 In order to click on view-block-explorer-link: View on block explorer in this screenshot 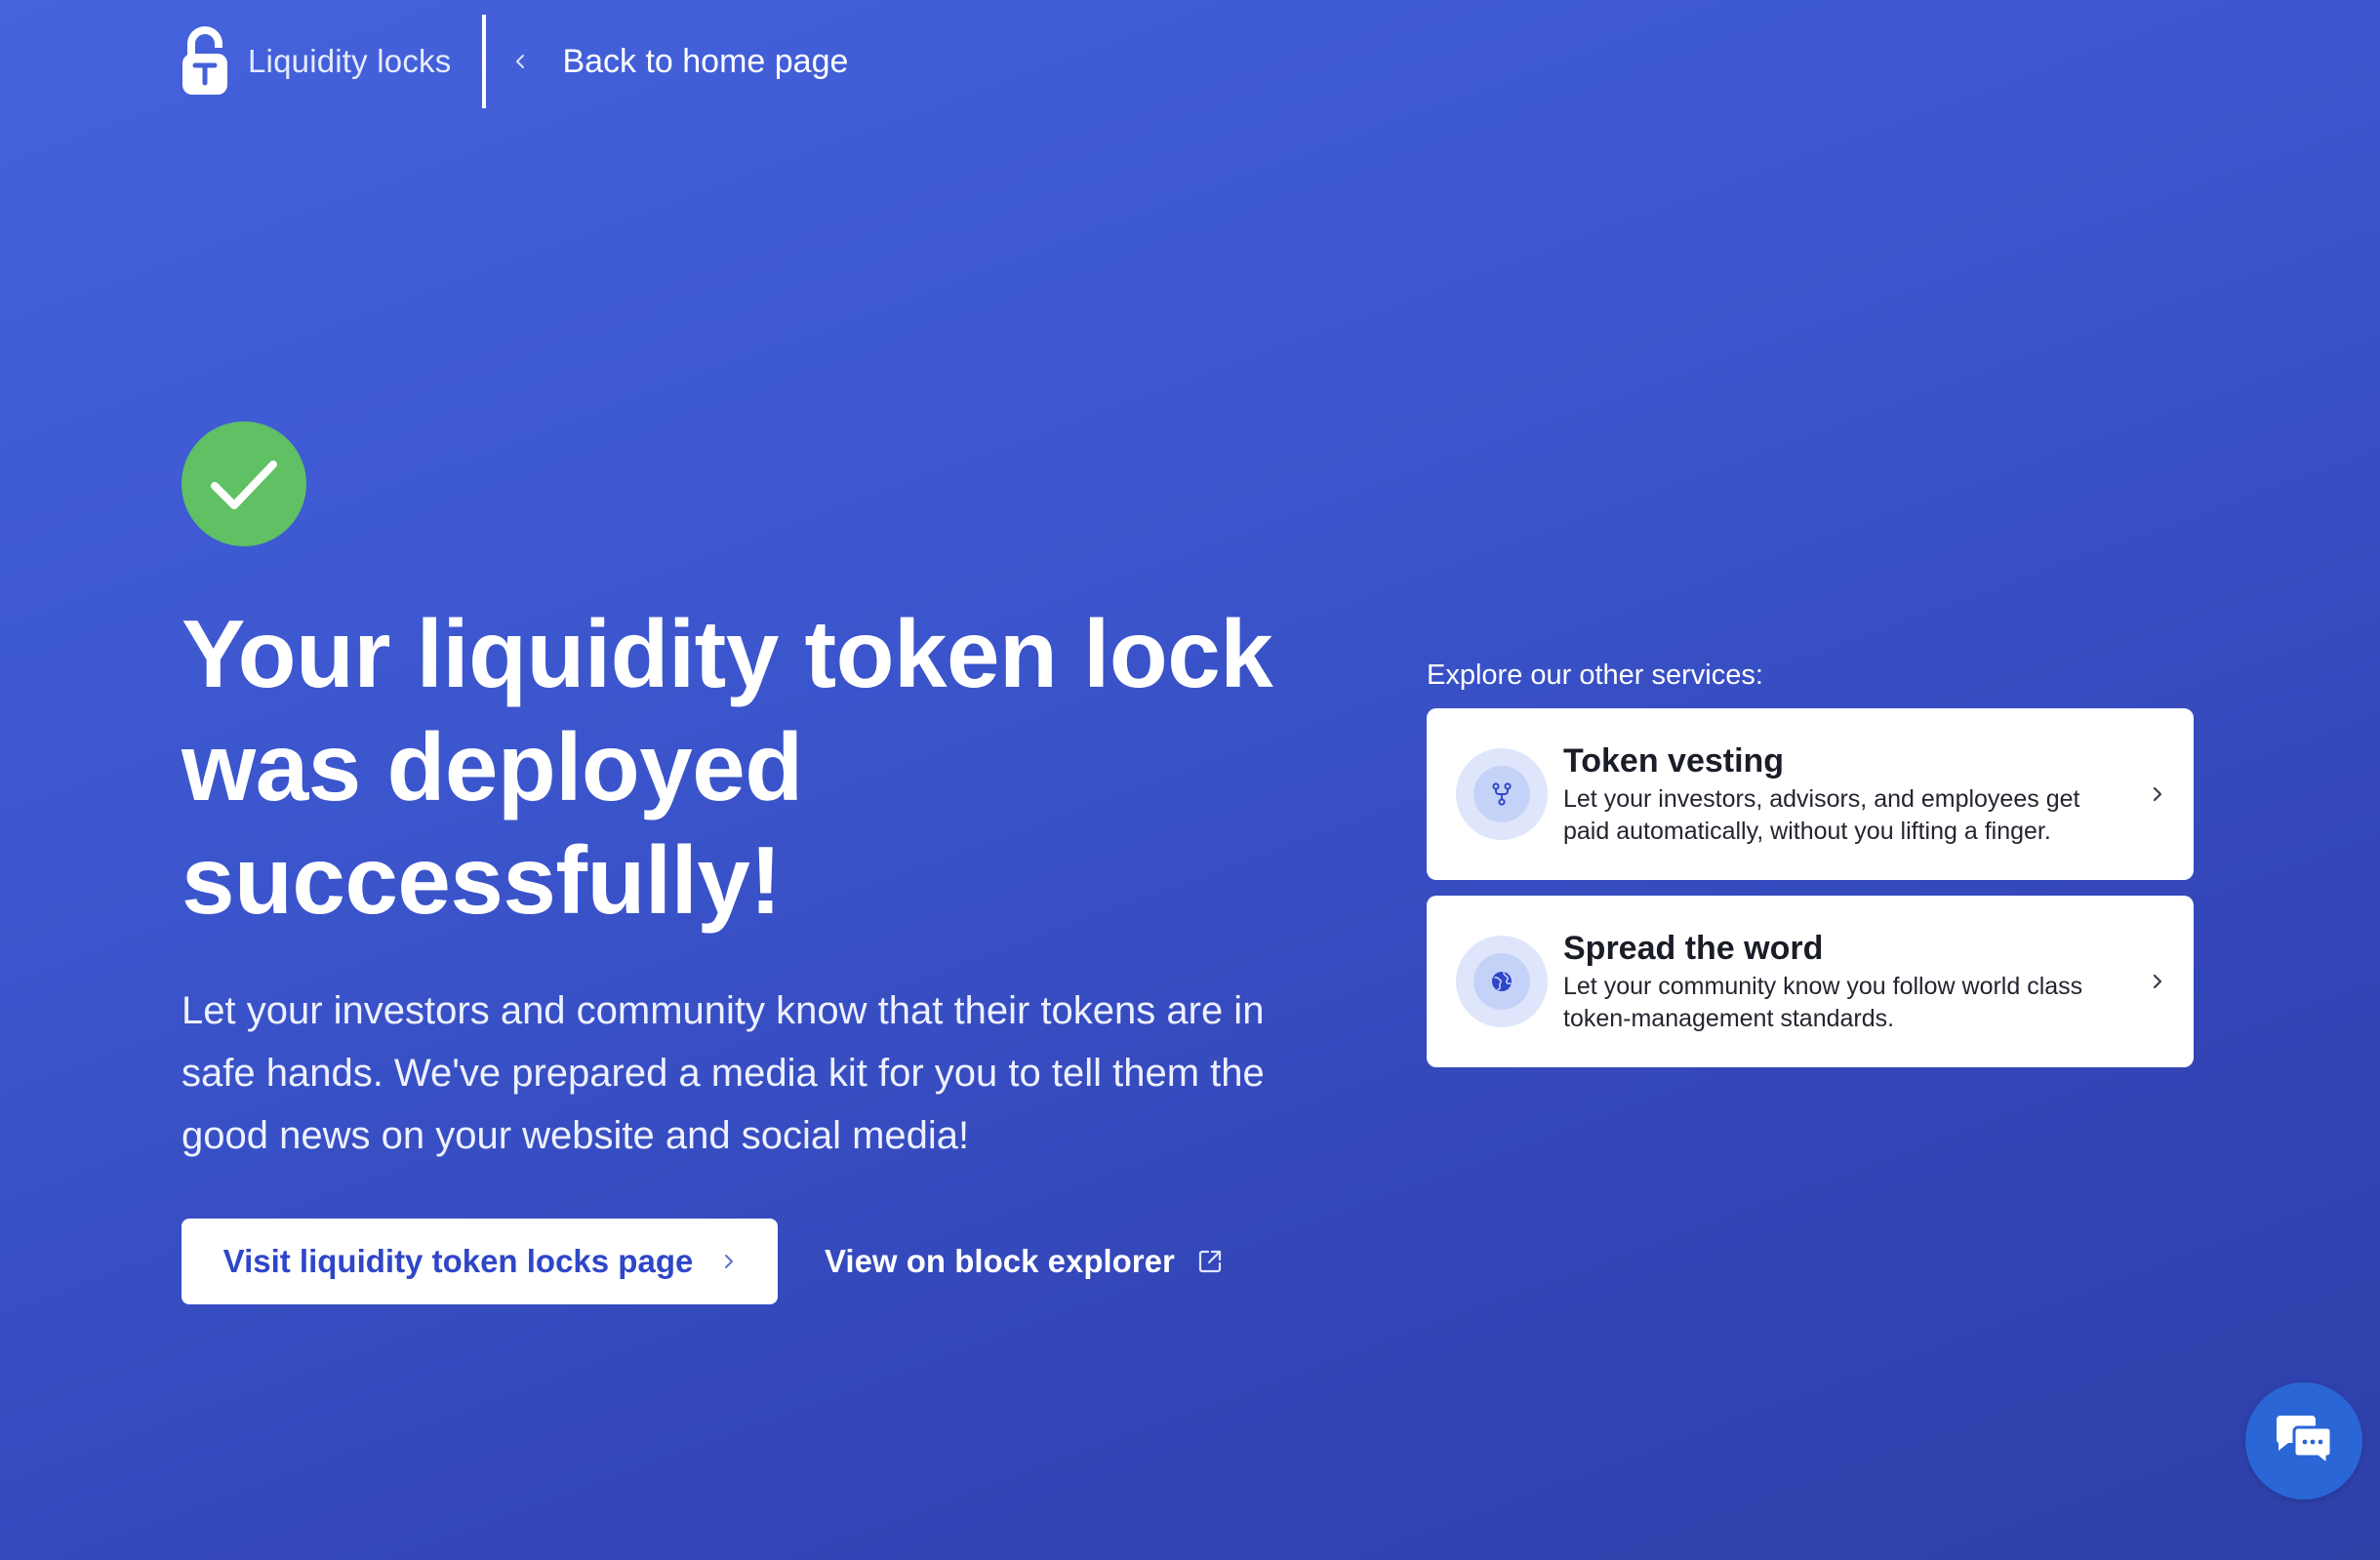, I will do `click(1024, 1261)`.